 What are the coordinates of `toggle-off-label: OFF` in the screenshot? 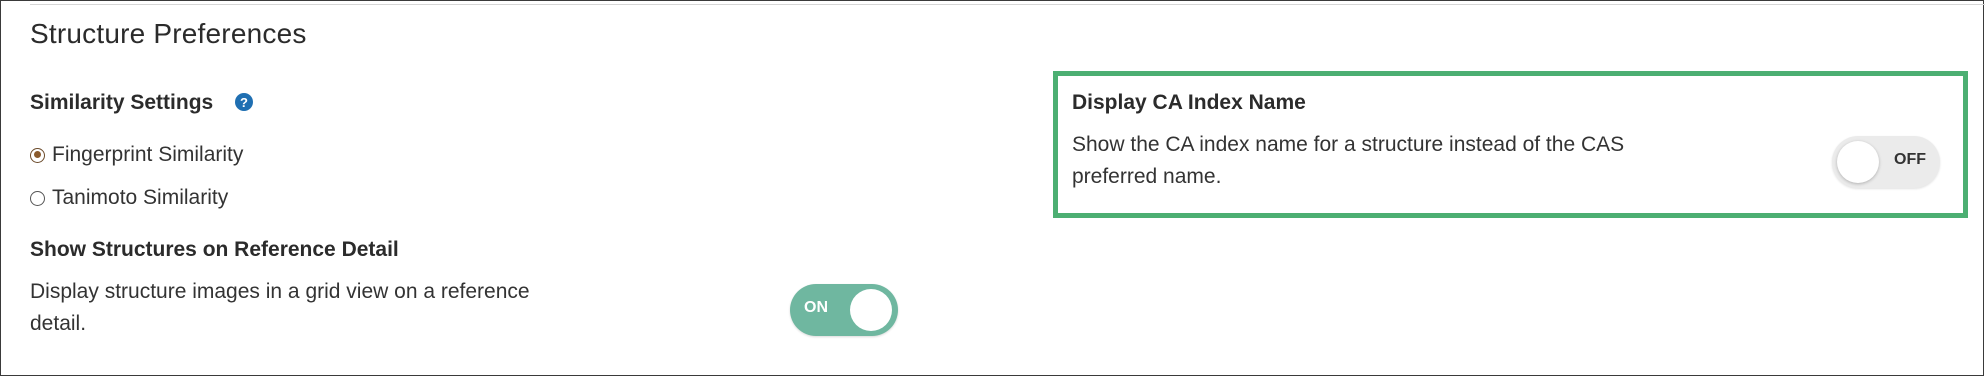 It's located at (1910, 159).